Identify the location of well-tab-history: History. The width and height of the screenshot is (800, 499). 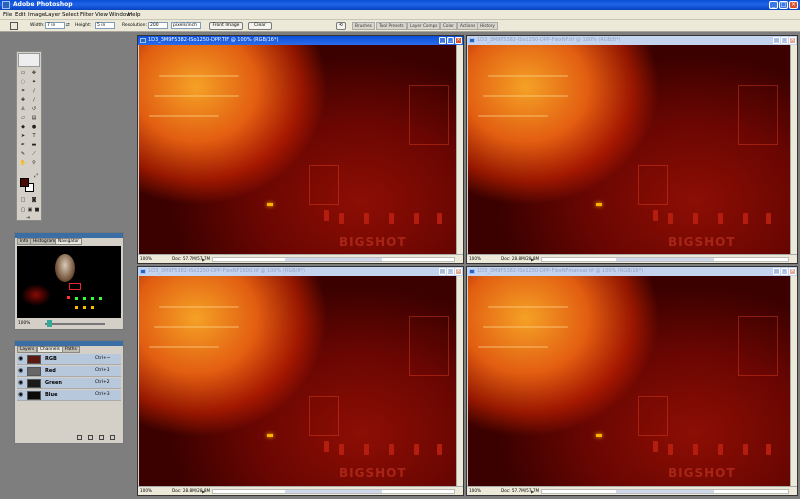
(487, 26).